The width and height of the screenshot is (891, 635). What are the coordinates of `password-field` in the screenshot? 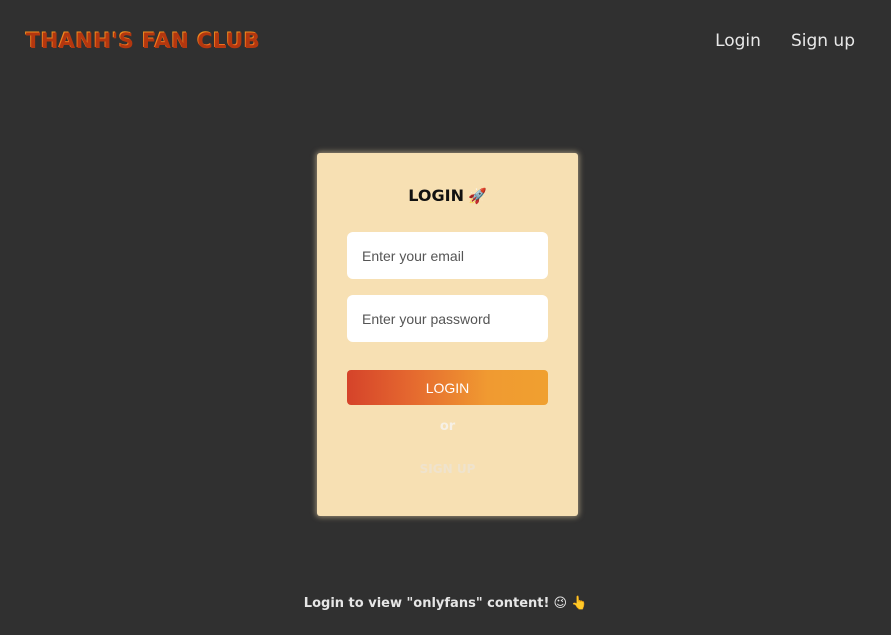 It's located at (447, 318).